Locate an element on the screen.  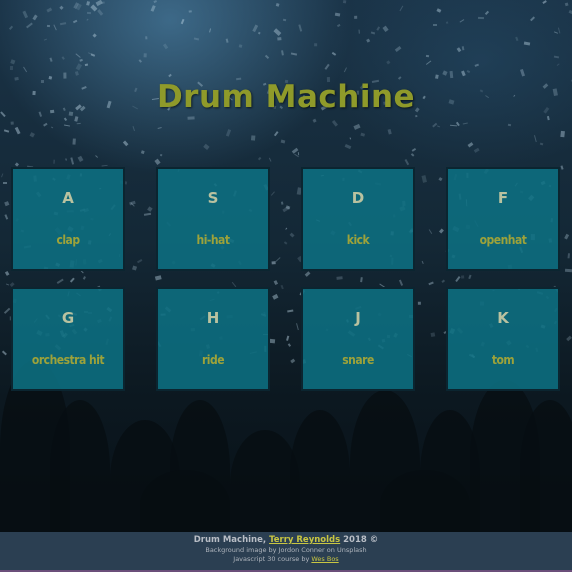
pad-sound: tom is located at coordinates (503, 360).